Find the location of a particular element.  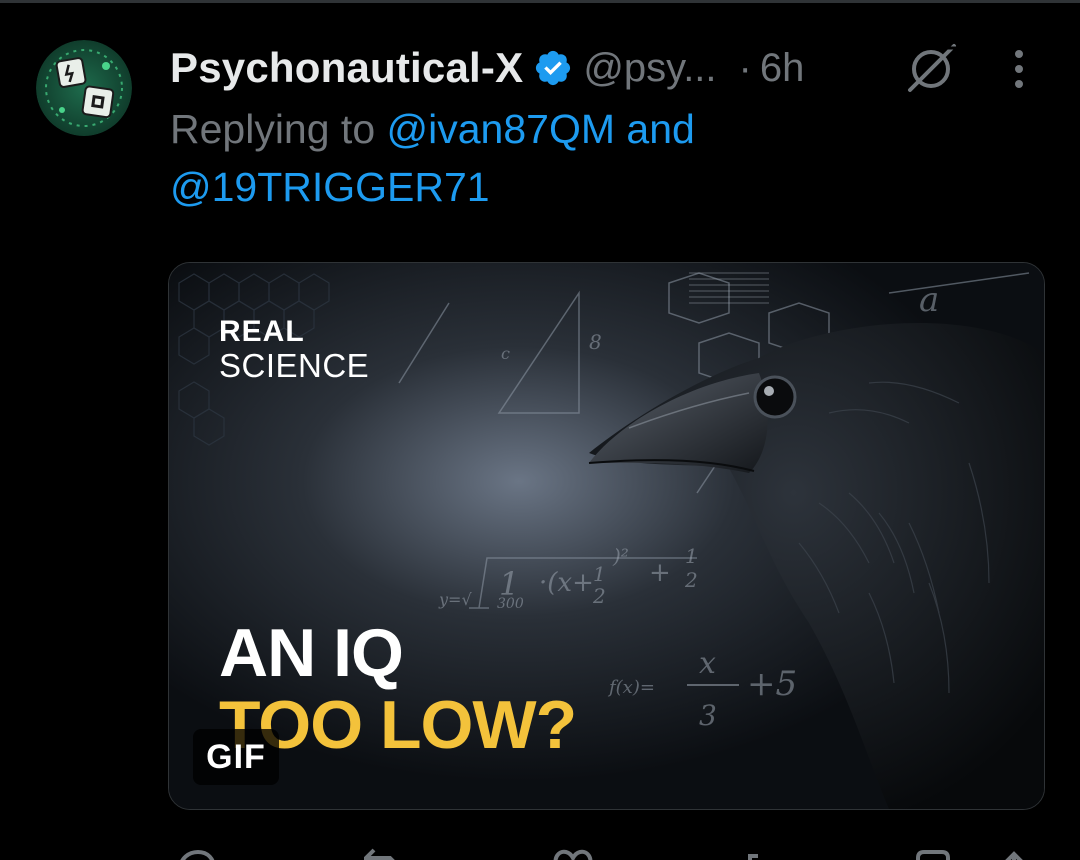

more-vertical-icon is located at coordinates (1019, 69).